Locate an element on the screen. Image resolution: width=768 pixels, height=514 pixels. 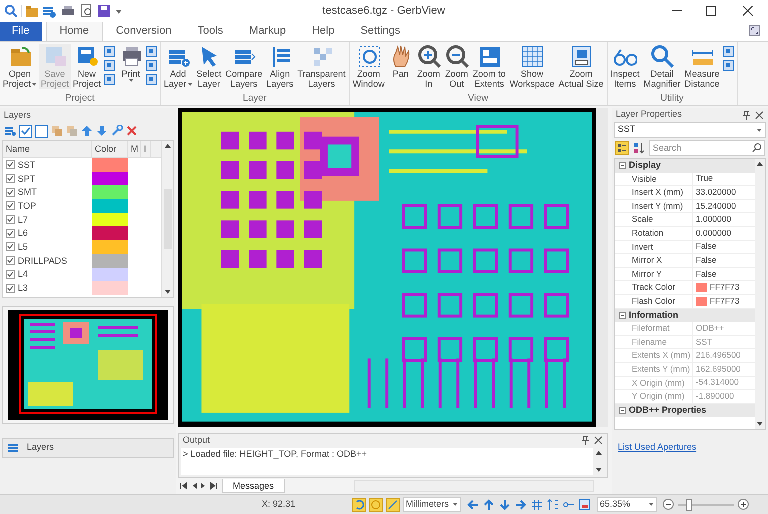
last-icon is located at coordinates (214, 486).